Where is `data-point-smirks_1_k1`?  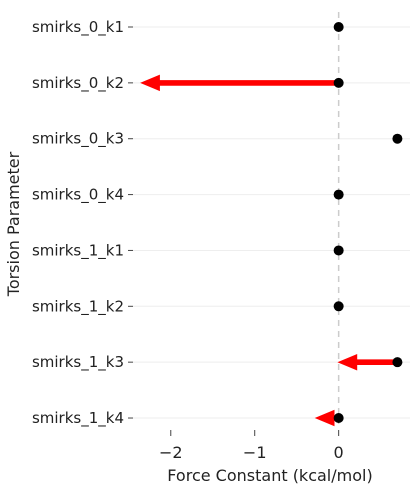
data-point-smirks_1_k1 is located at coordinates (338, 250).